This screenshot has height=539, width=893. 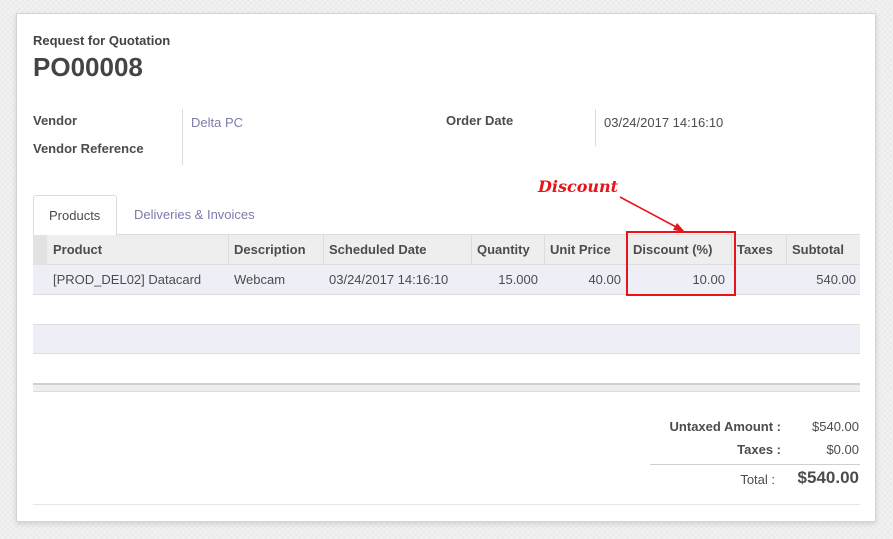 What do you see at coordinates (681, 263) in the screenshot?
I see `discount-highlight-box` at bounding box center [681, 263].